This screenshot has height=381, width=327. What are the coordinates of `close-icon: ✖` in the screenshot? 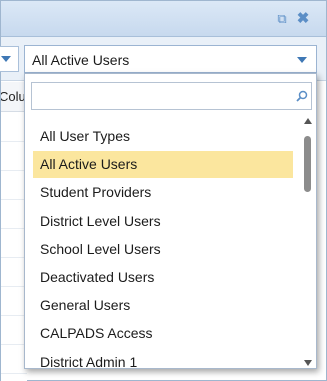 It's located at (303, 18).